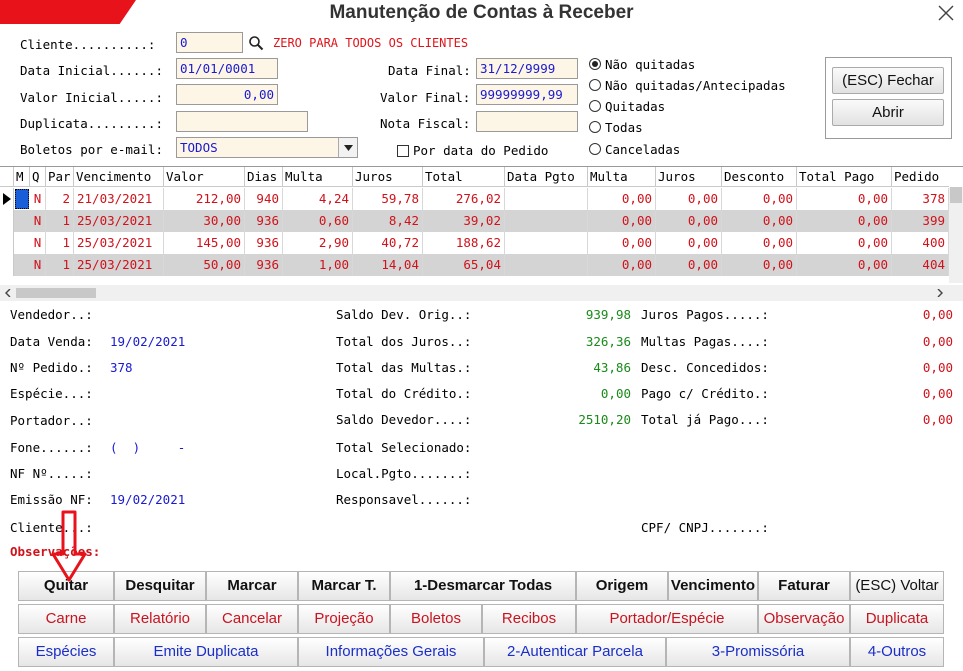  Describe the element at coordinates (956, 235) in the screenshot. I see `vertical-scrollbar` at that location.